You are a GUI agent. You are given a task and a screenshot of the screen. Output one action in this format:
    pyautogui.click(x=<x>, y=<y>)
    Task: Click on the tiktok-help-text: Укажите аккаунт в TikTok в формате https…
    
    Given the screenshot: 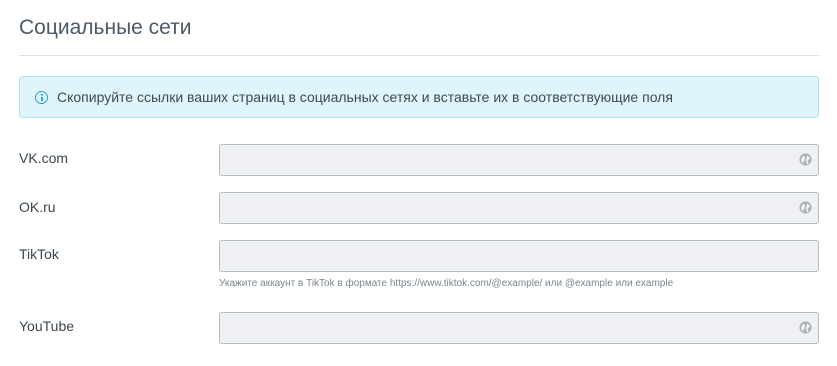 What is the action you would take?
    pyautogui.click(x=446, y=283)
    